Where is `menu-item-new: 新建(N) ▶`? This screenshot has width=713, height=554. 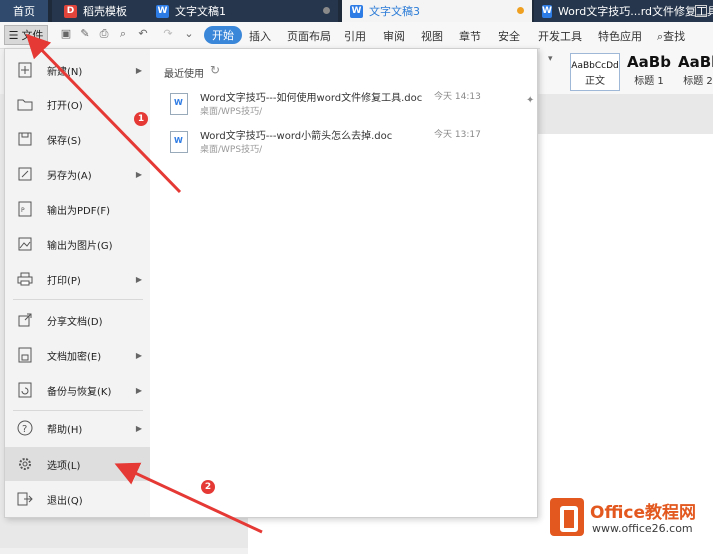 menu-item-new: 新建(N) ▶ is located at coordinates (77, 70).